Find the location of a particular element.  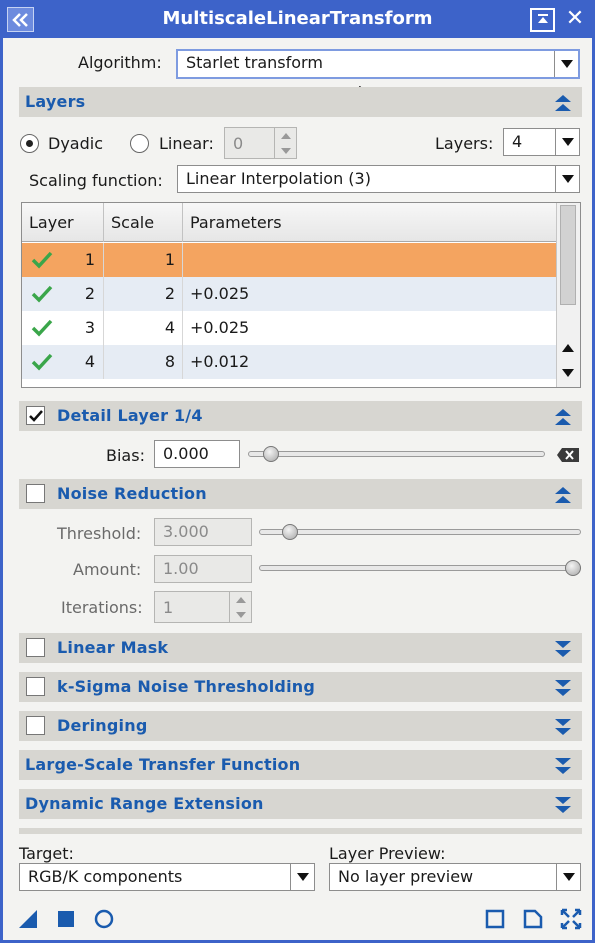

layers-count-label: Layers: is located at coordinates (464, 143).